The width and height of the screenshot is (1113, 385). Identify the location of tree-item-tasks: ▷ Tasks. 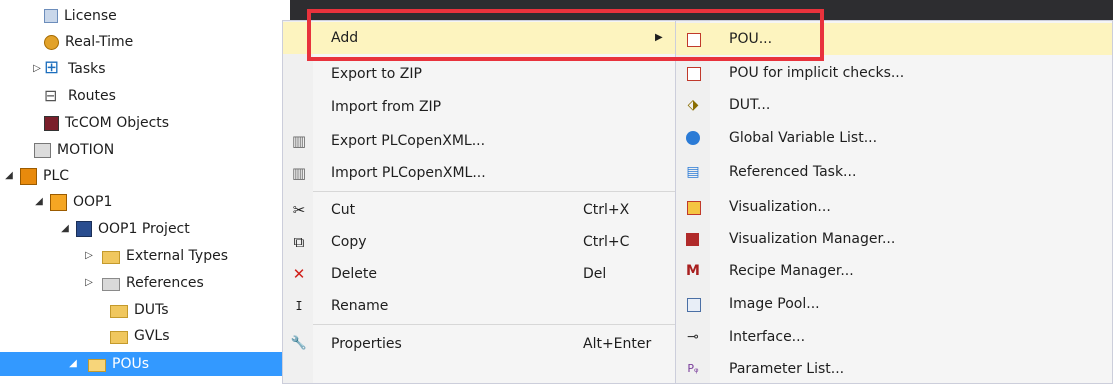
(68, 68).